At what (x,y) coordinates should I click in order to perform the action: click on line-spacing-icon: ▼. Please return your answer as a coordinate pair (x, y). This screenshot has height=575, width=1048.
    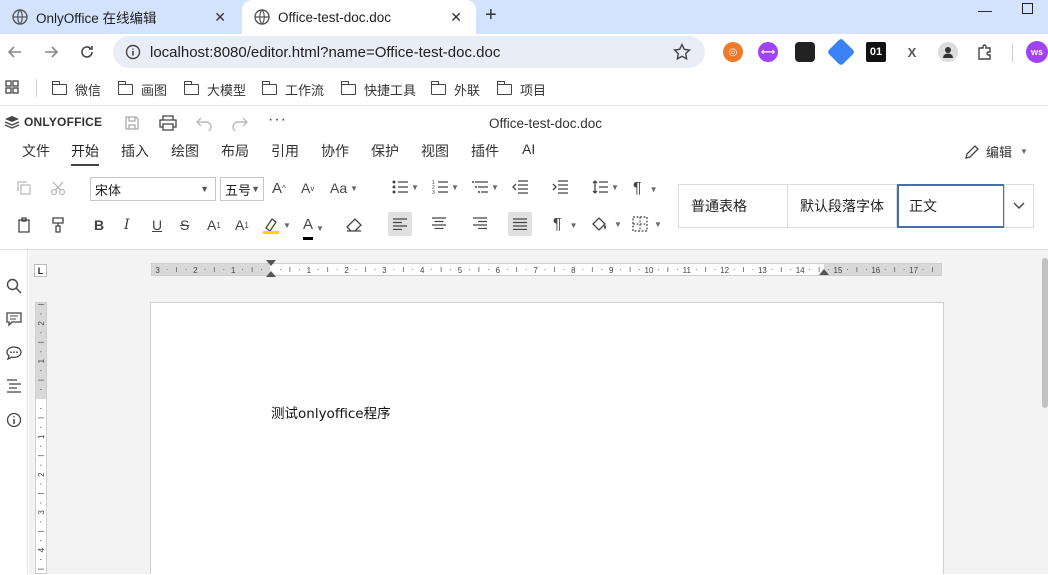
    Looking at the image, I should click on (605, 187).